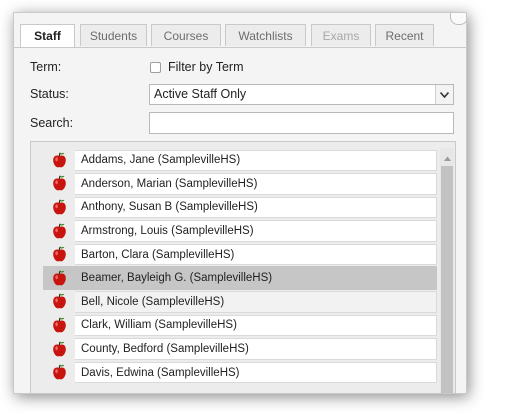 This screenshot has height=418, width=518. Describe the element at coordinates (256, 349) in the screenshot. I see `list-item-name: County, Bedford (SamplevilleHS)` at that location.